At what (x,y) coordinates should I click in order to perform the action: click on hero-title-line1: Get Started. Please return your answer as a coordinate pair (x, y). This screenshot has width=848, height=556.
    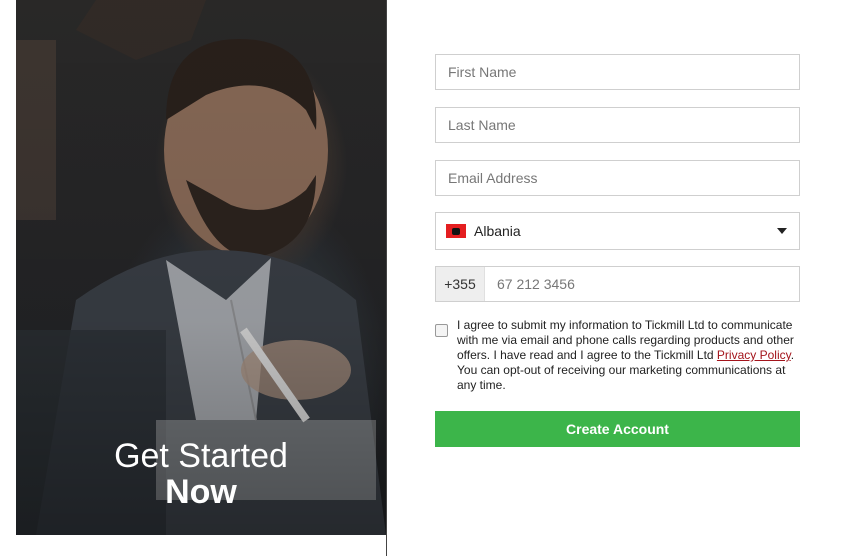
    Looking at the image, I should click on (201, 456).